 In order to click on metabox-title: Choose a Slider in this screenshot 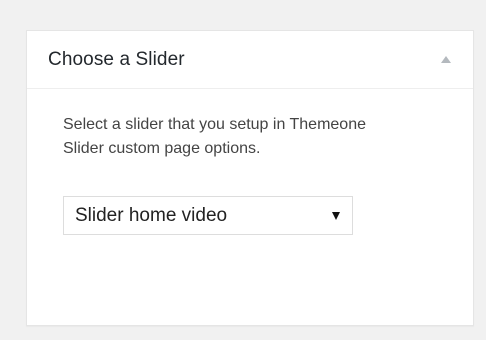, I will do `click(116, 59)`.